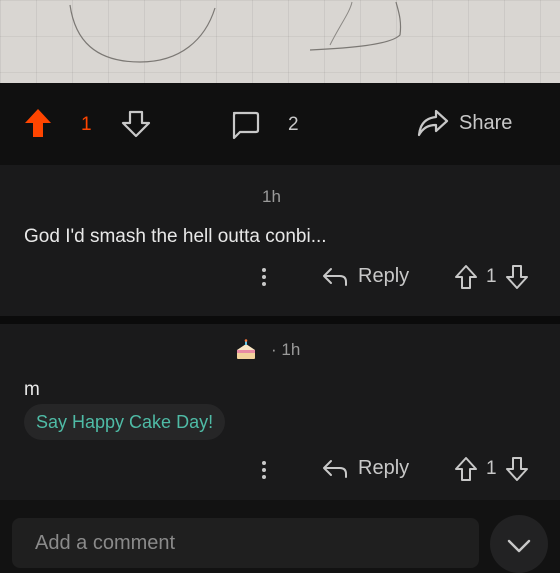 This screenshot has height=573, width=560. I want to click on add-comment-input: Add a comment, so click(245, 543).